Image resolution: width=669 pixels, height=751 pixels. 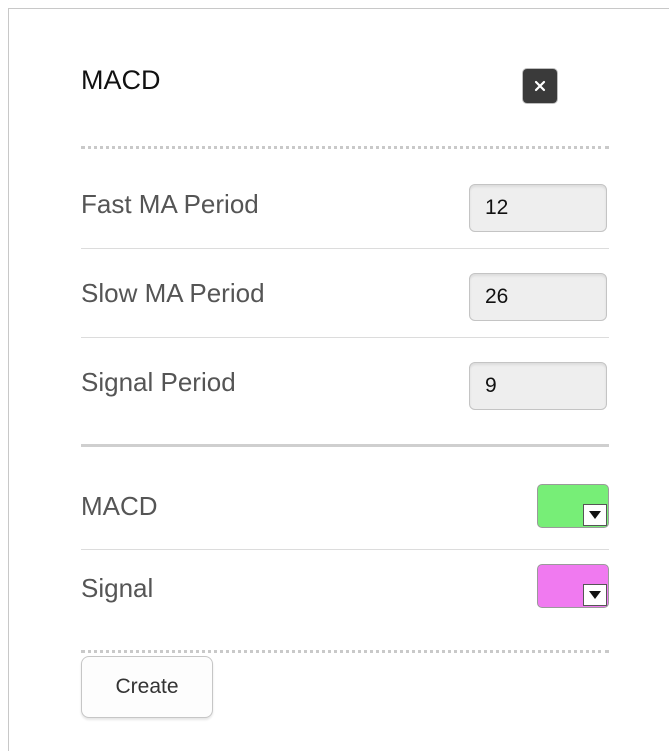 What do you see at coordinates (573, 506) in the screenshot?
I see `macd-color-picker` at bounding box center [573, 506].